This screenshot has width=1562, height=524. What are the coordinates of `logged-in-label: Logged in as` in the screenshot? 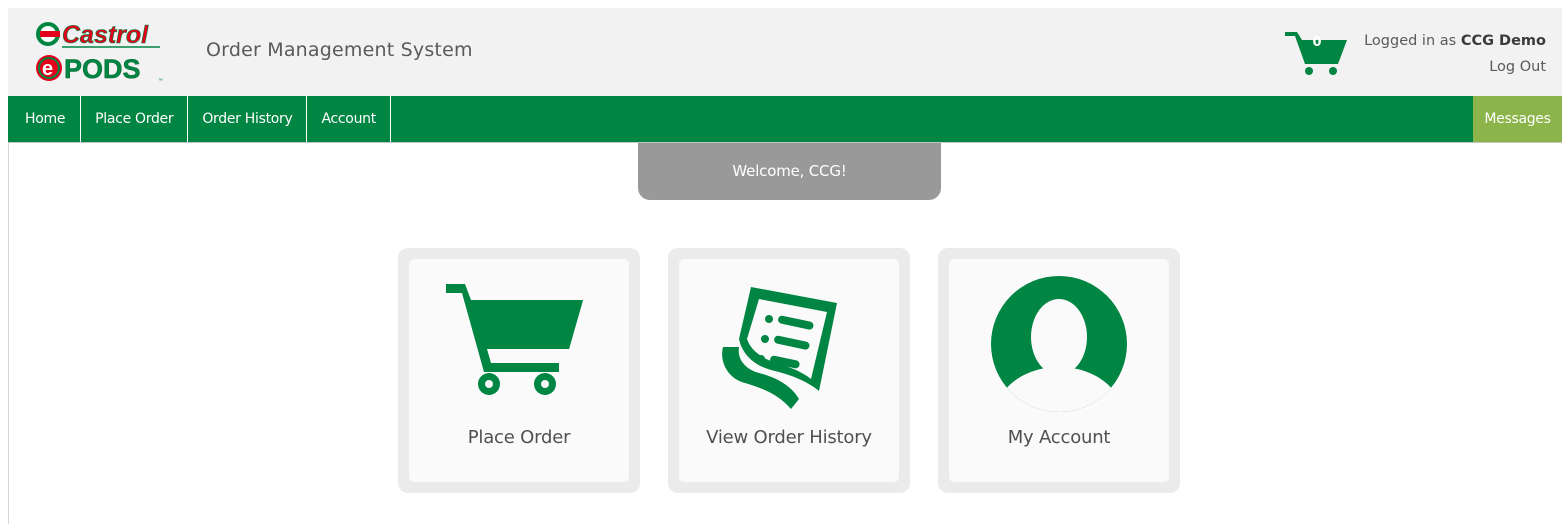 It's located at (1410, 41).